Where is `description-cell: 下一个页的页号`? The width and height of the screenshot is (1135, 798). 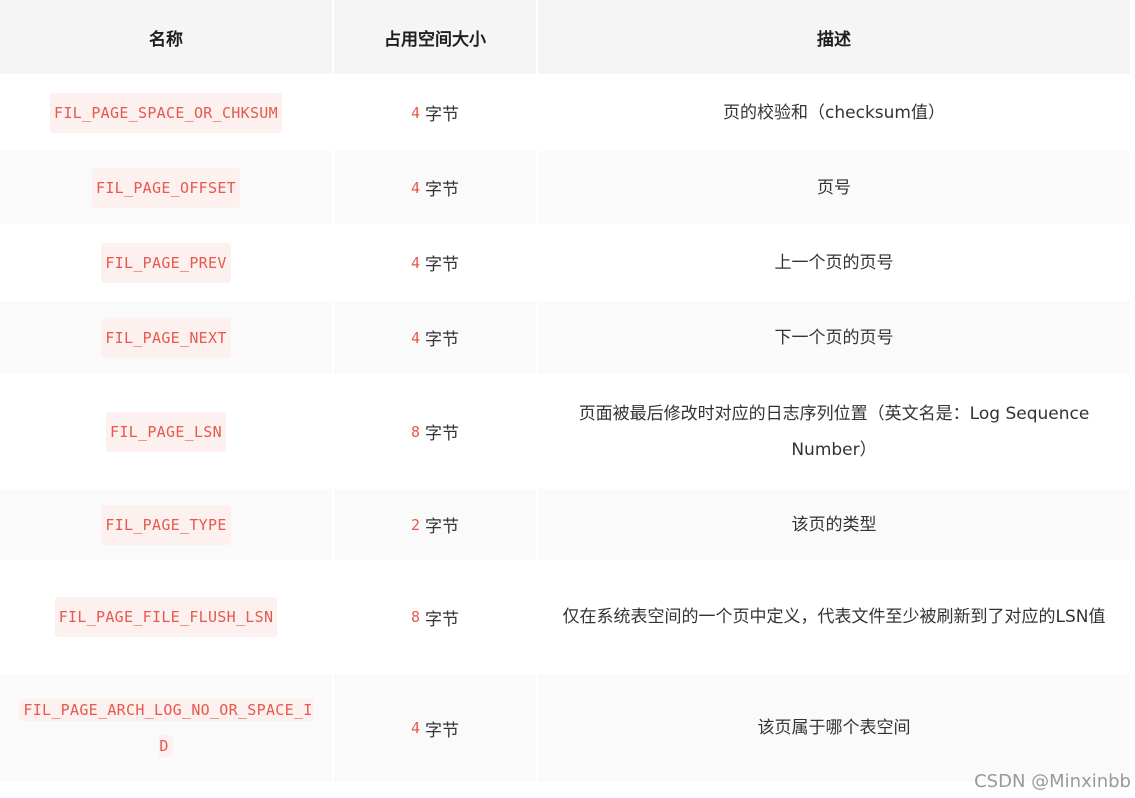 description-cell: 下一个页的页号 is located at coordinates (834, 337).